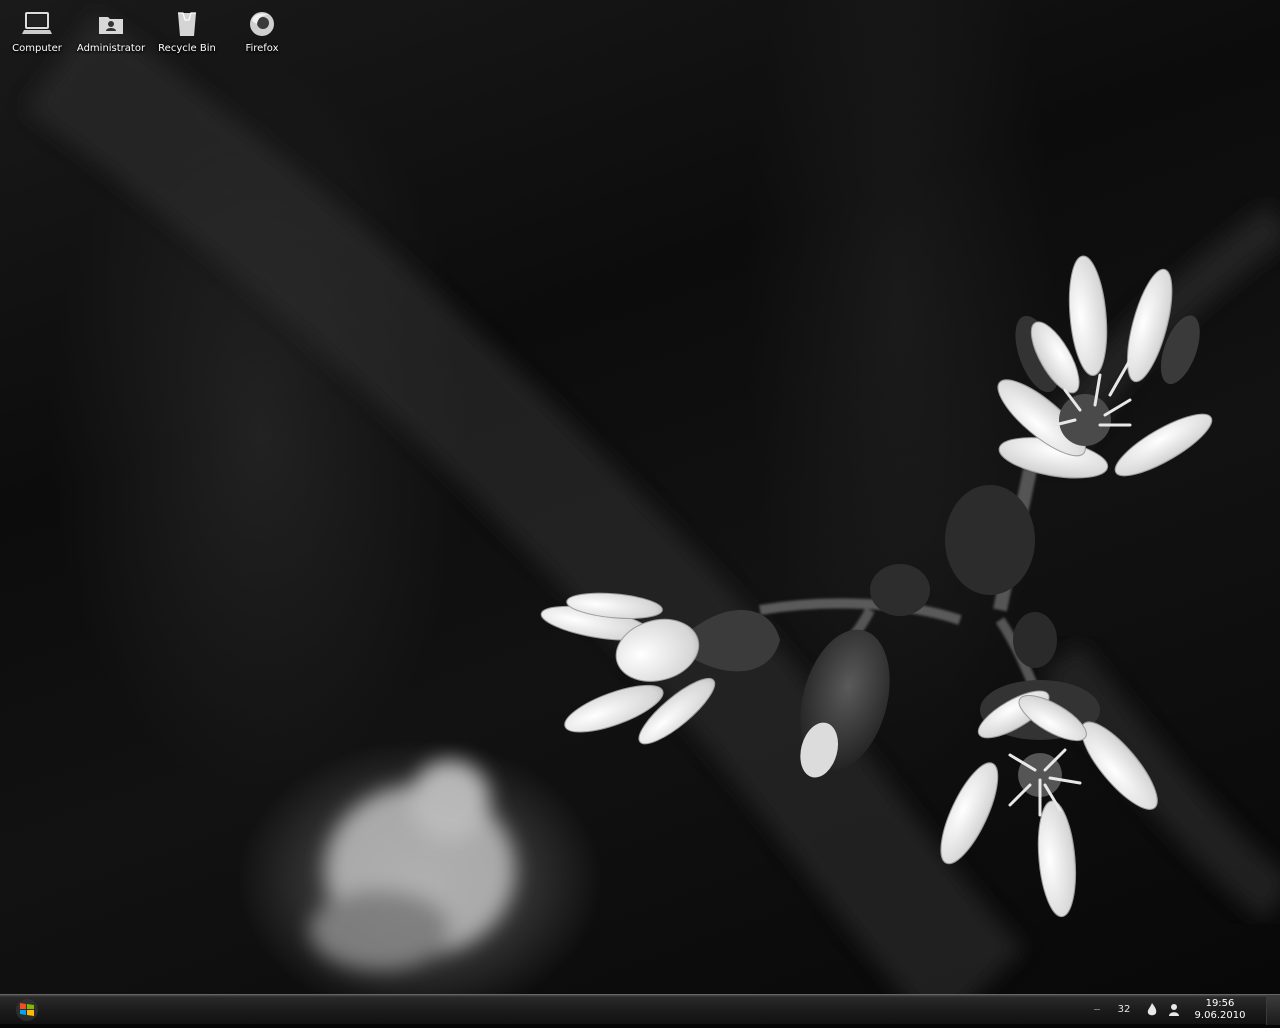  I want to click on desktop-icon-label: Recycle Bin, so click(187, 48).